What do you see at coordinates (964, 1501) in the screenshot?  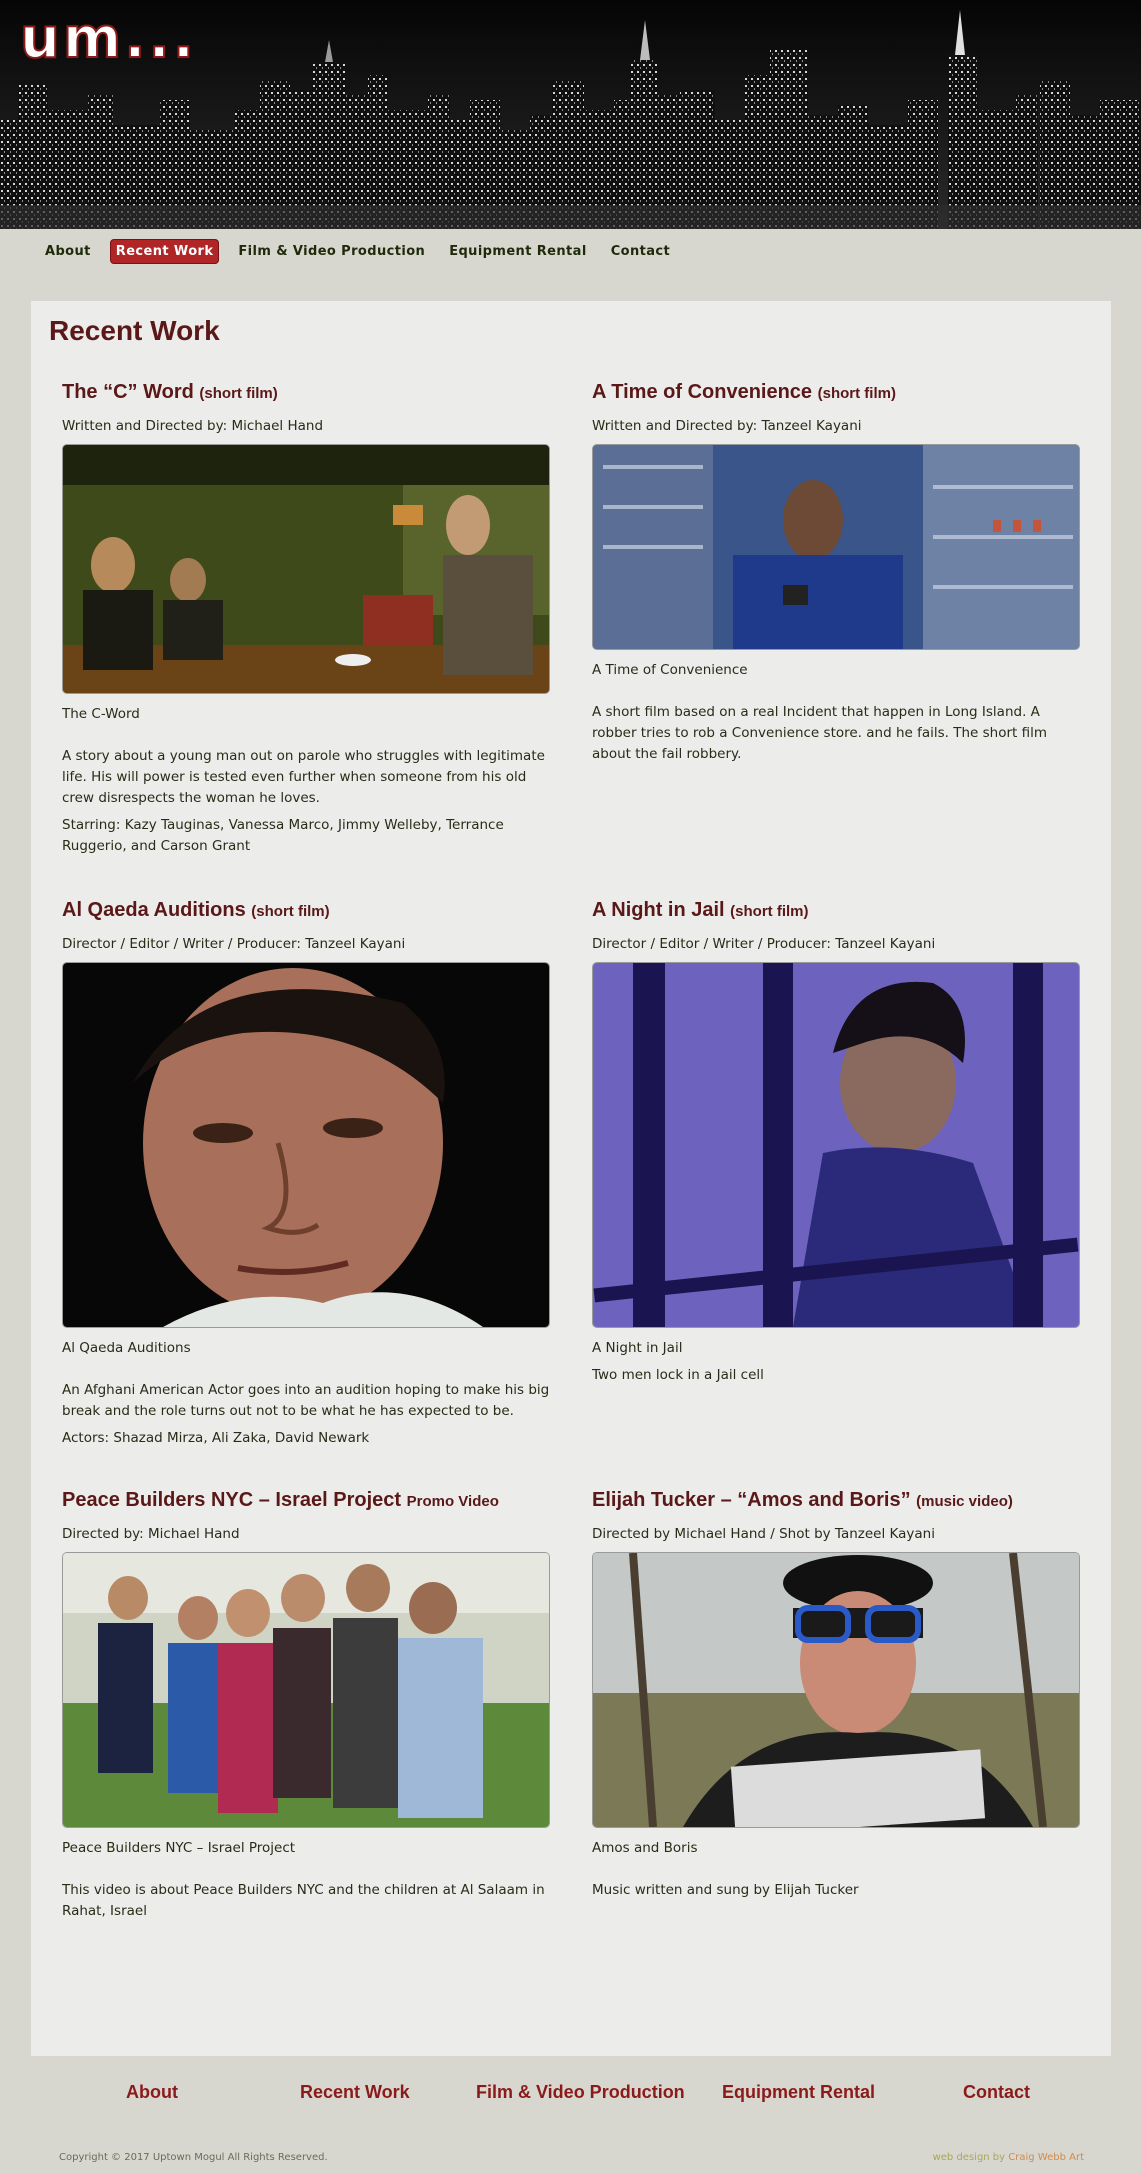 I see `work-tag: (music video)` at bounding box center [964, 1501].